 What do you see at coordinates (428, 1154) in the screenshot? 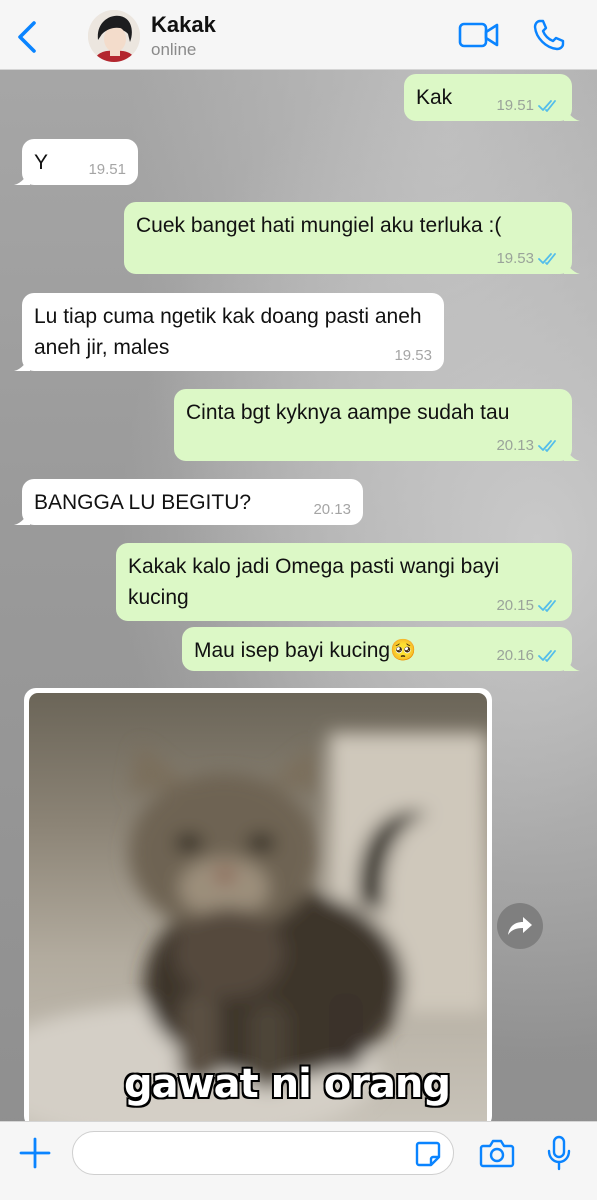
I see `sticker-icon` at bounding box center [428, 1154].